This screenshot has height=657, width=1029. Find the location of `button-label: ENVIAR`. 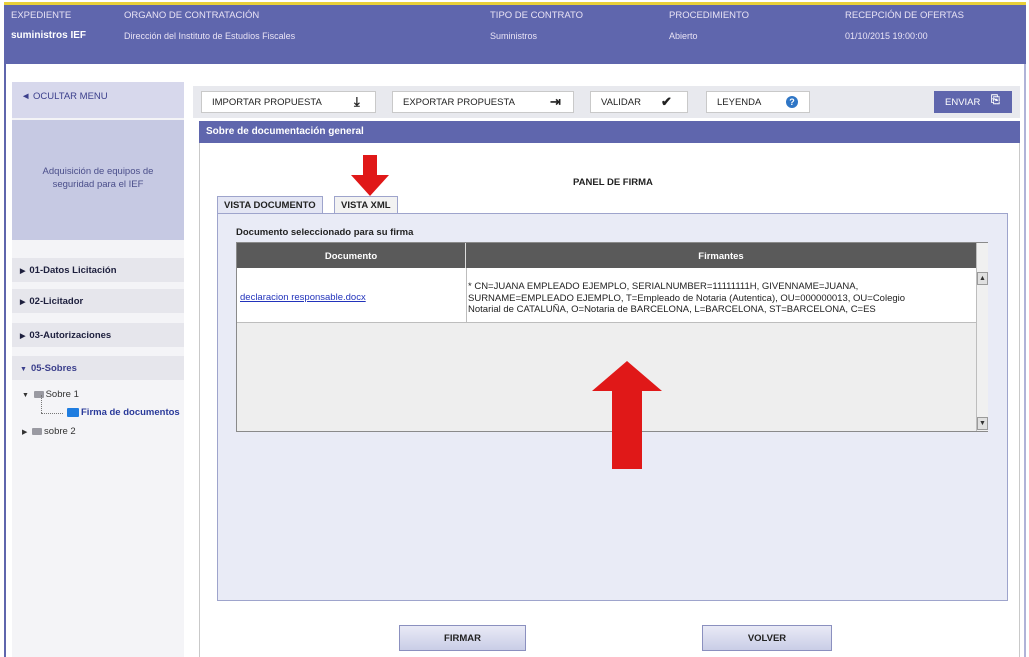

button-label: ENVIAR is located at coordinates (963, 102).